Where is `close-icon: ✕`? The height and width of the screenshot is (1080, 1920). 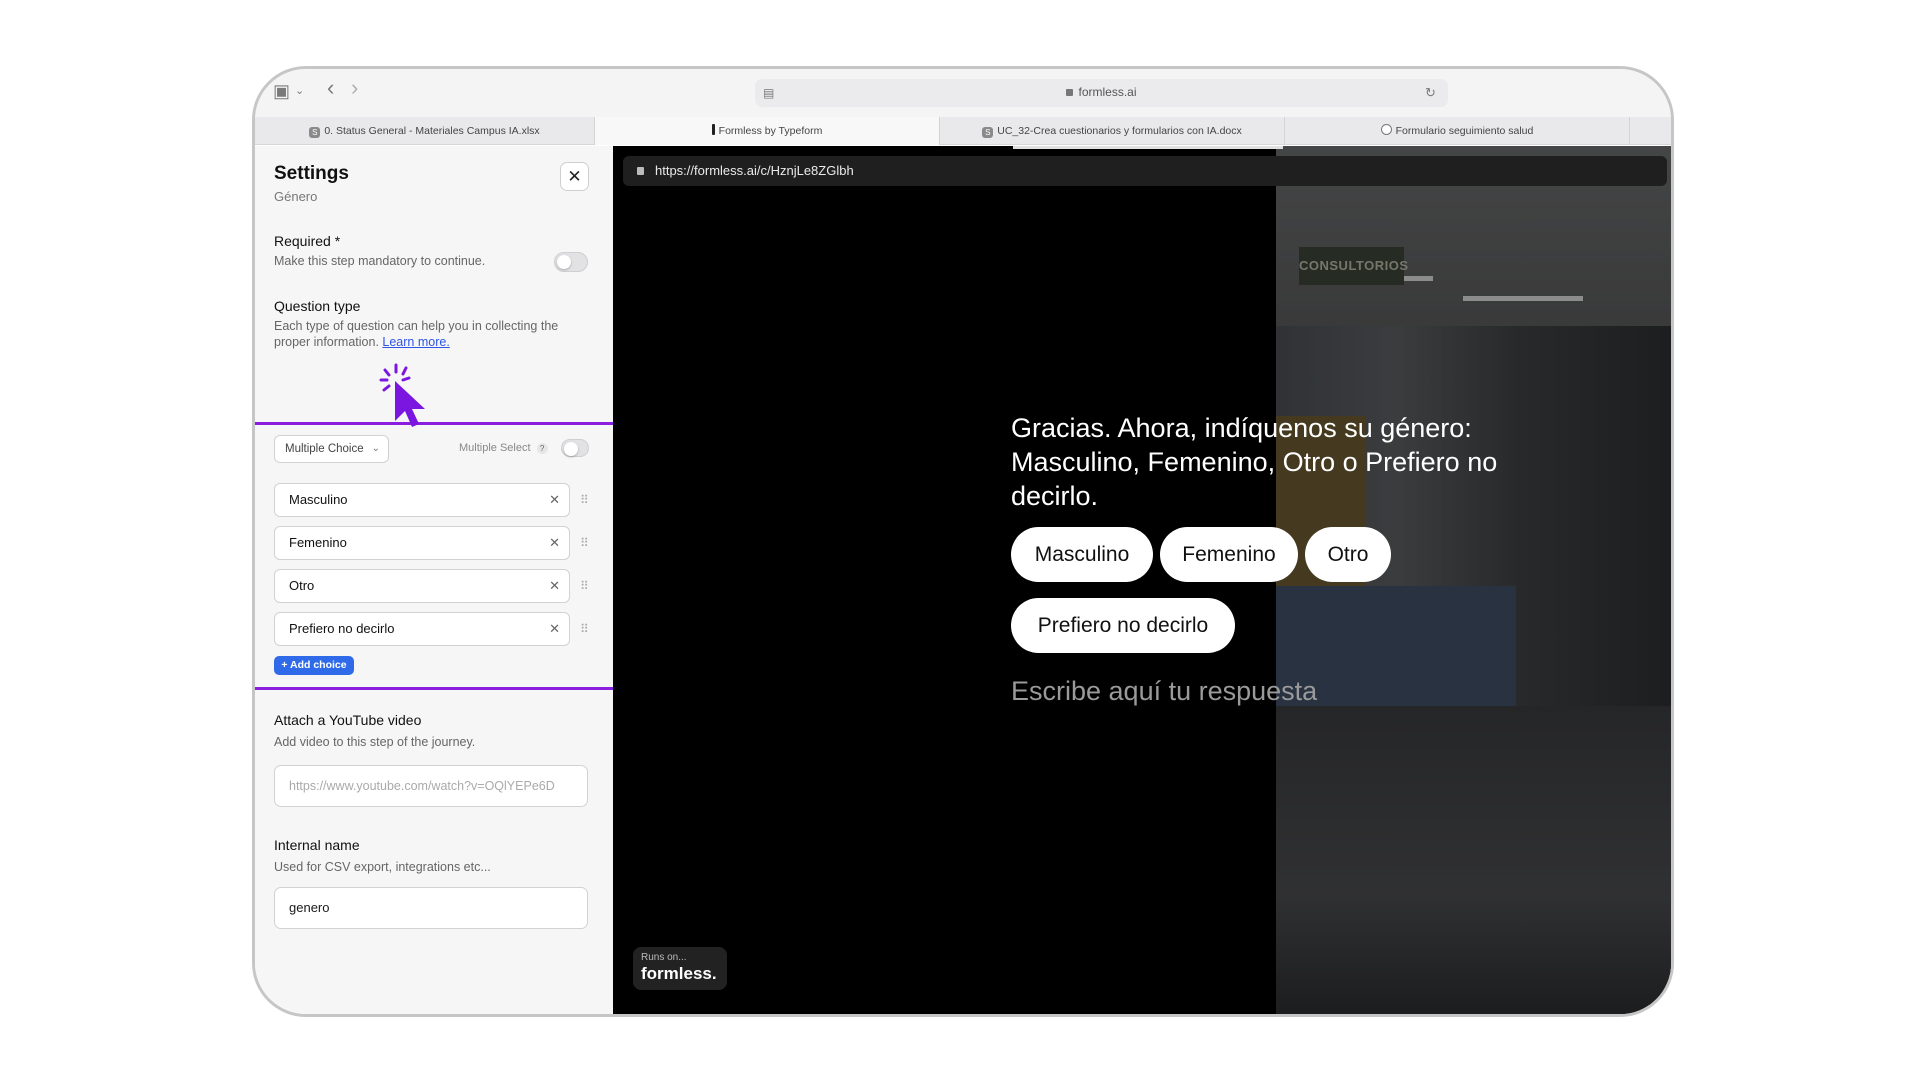 close-icon: ✕ is located at coordinates (574, 176).